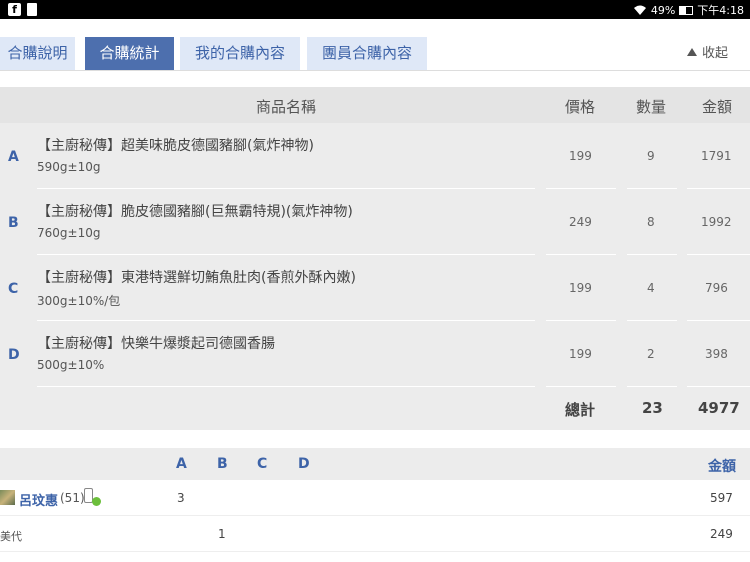 This screenshot has width=750, height=562. I want to click on totals-label: 總計, so click(580, 410).